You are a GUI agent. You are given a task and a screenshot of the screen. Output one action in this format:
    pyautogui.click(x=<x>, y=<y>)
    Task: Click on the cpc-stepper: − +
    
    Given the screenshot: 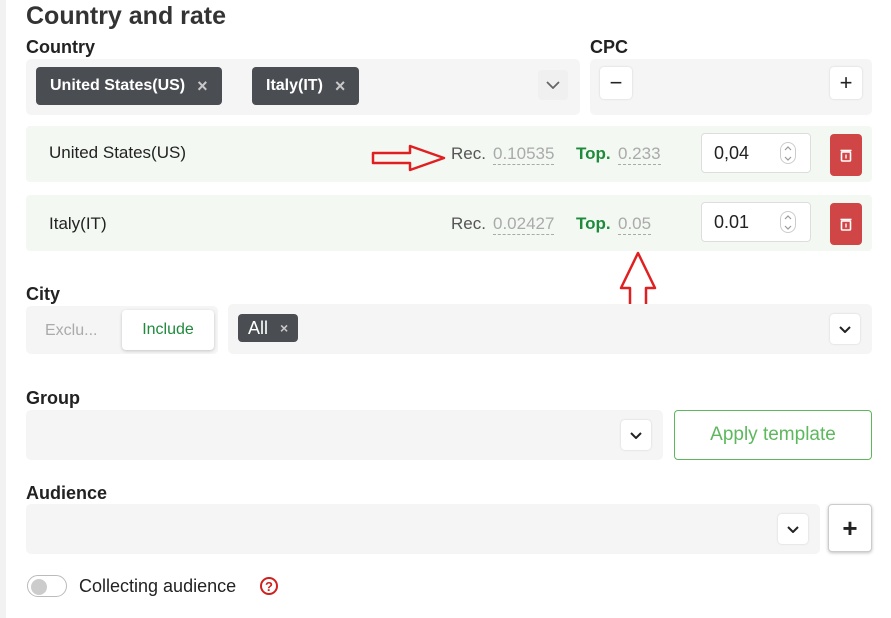 What is the action you would take?
    pyautogui.click(x=731, y=87)
    